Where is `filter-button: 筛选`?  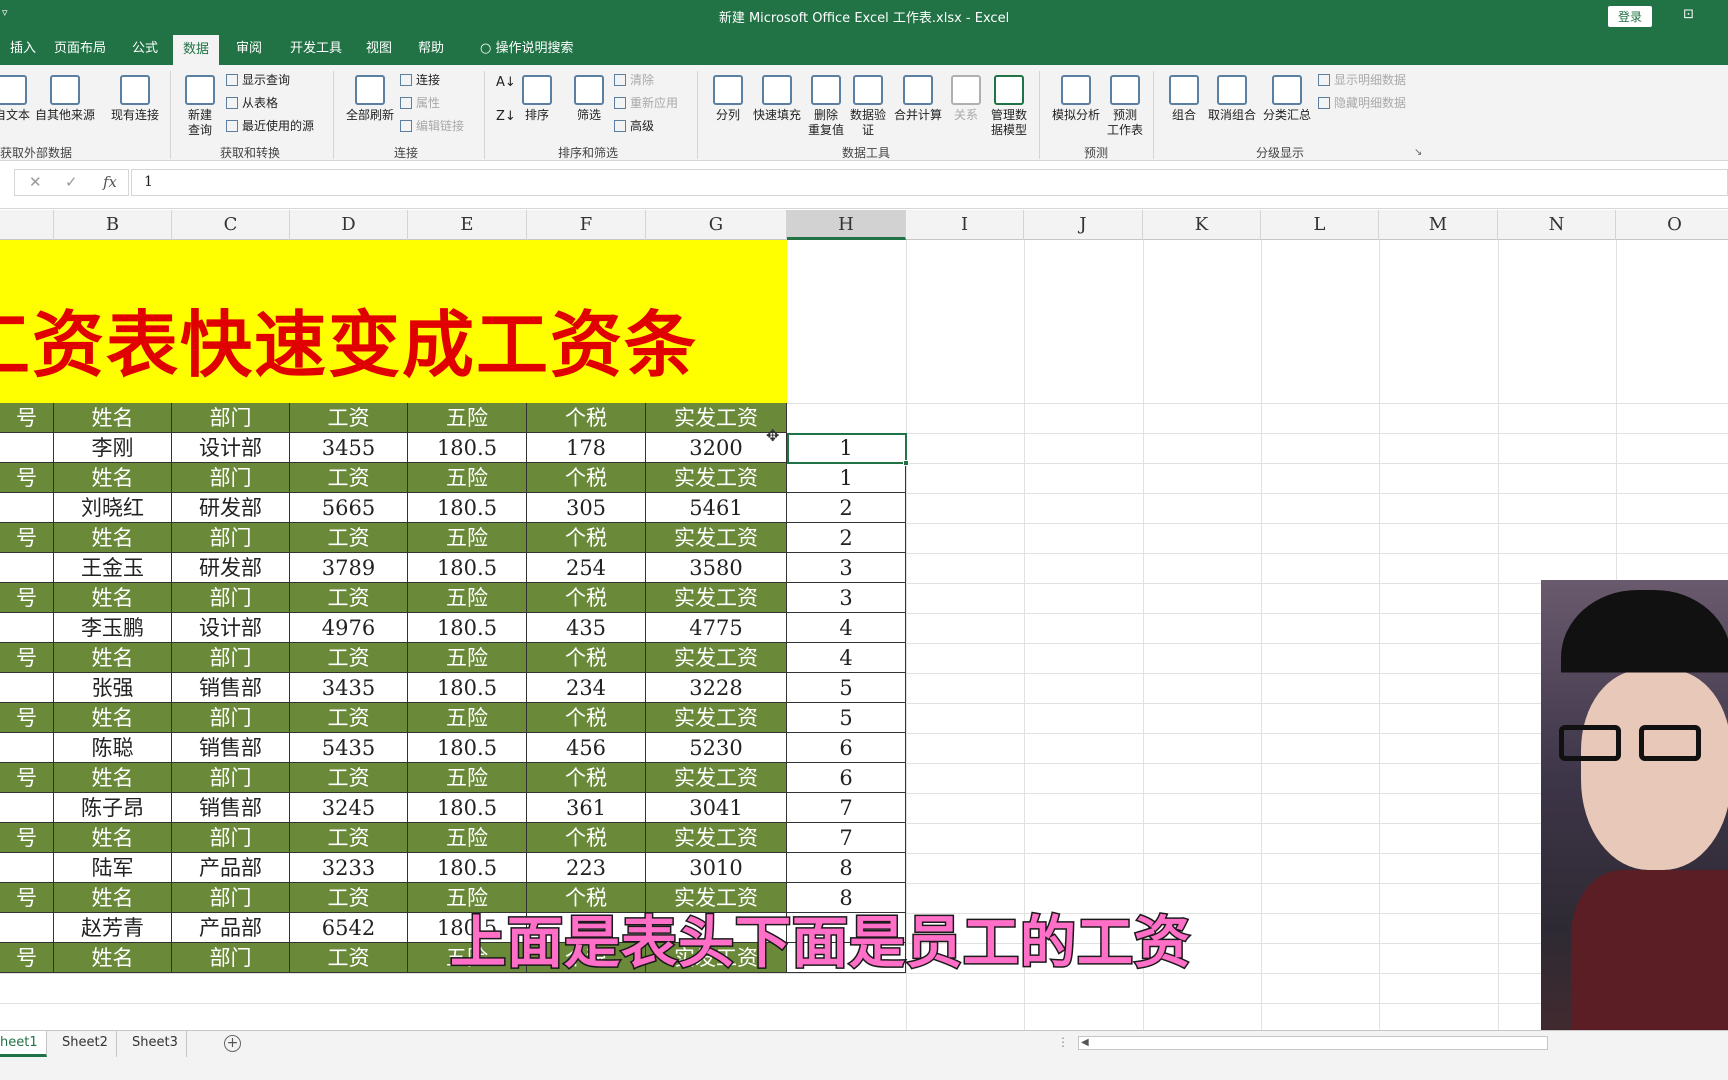 filter-button: 筛选 is located at coordinates (589, 99).